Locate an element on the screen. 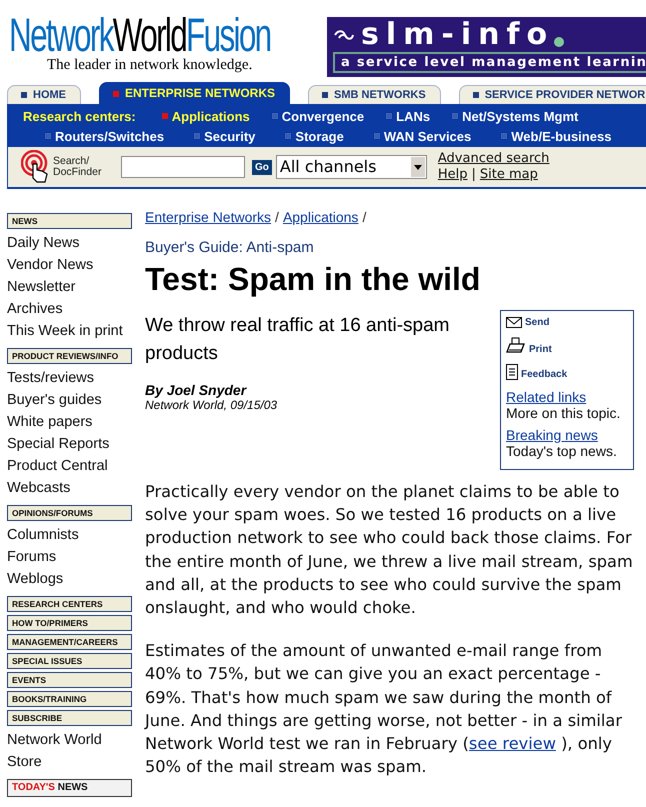 The width and height of the screenshot is (646, 807). caret-icon is located at coordinates (418, 167).